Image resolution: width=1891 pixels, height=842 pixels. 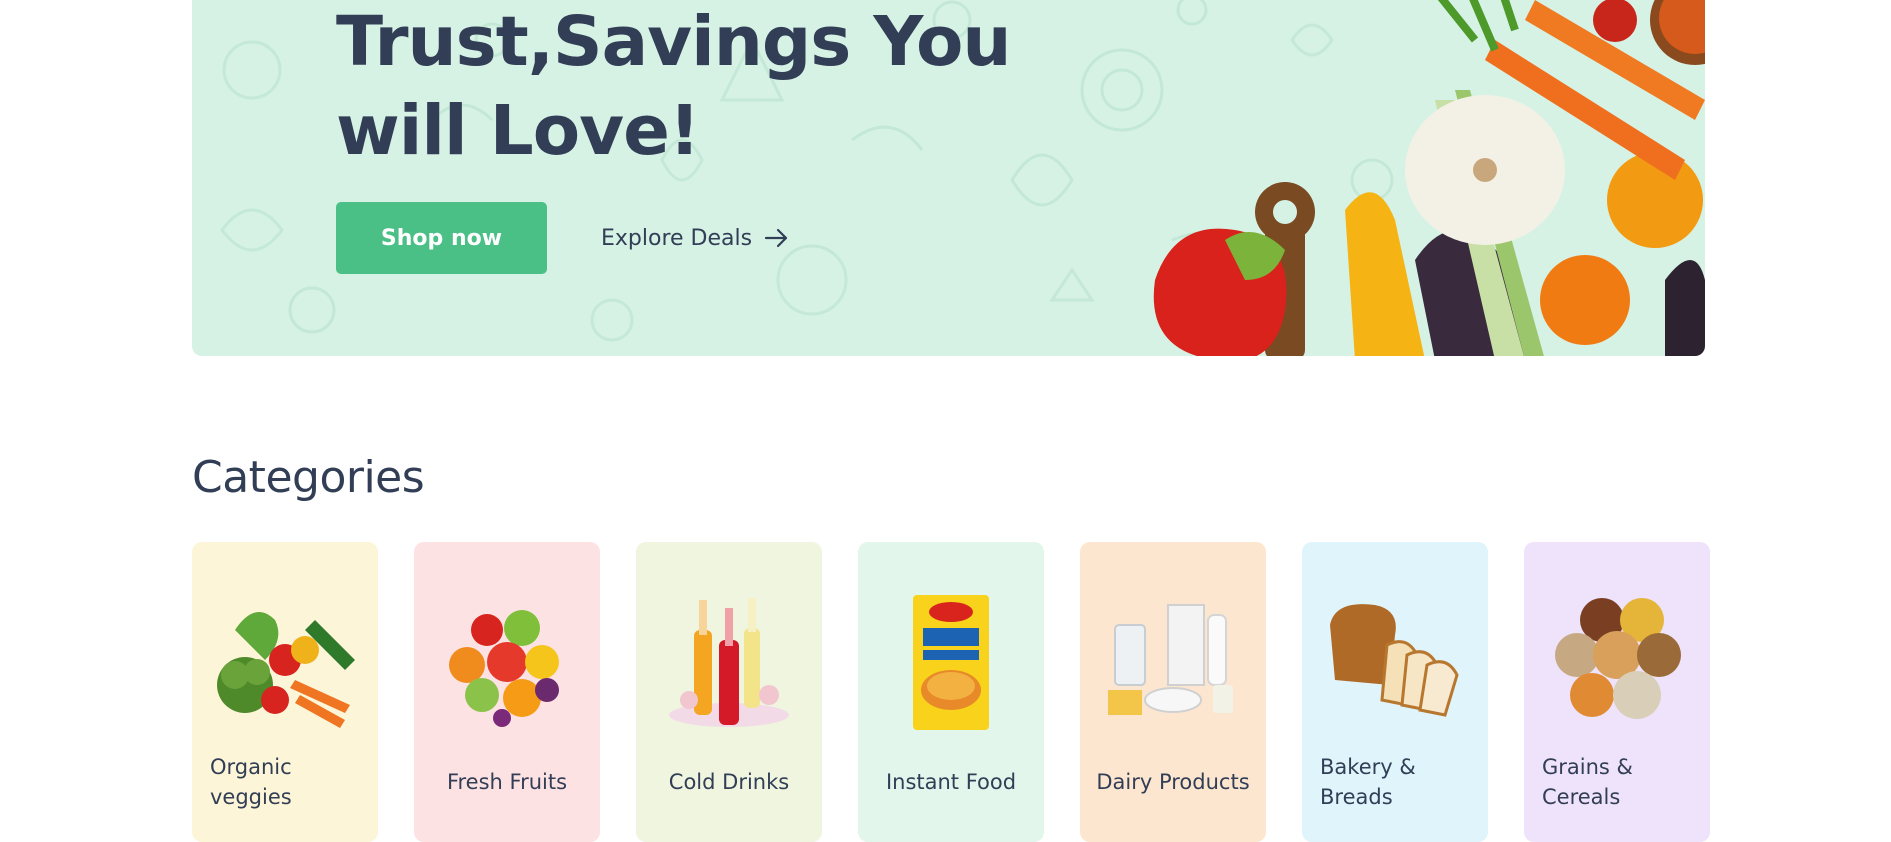 What do you see at coordinates (729, 782) in the screenshot?
I see `category-label: Cold Drinks` at bounding box center [729, 782].